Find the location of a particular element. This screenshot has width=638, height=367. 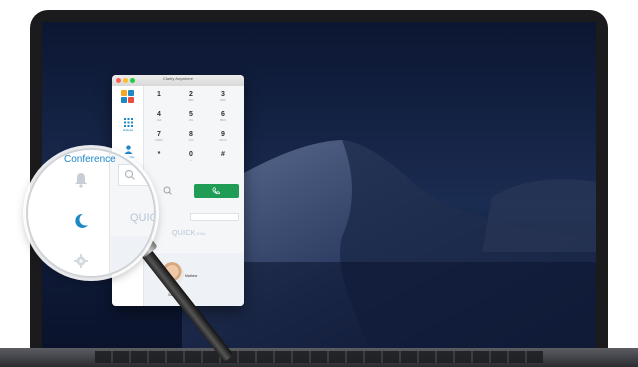

quick-dial-heading: QUICKDIAL is located at coordinates (189, 233).